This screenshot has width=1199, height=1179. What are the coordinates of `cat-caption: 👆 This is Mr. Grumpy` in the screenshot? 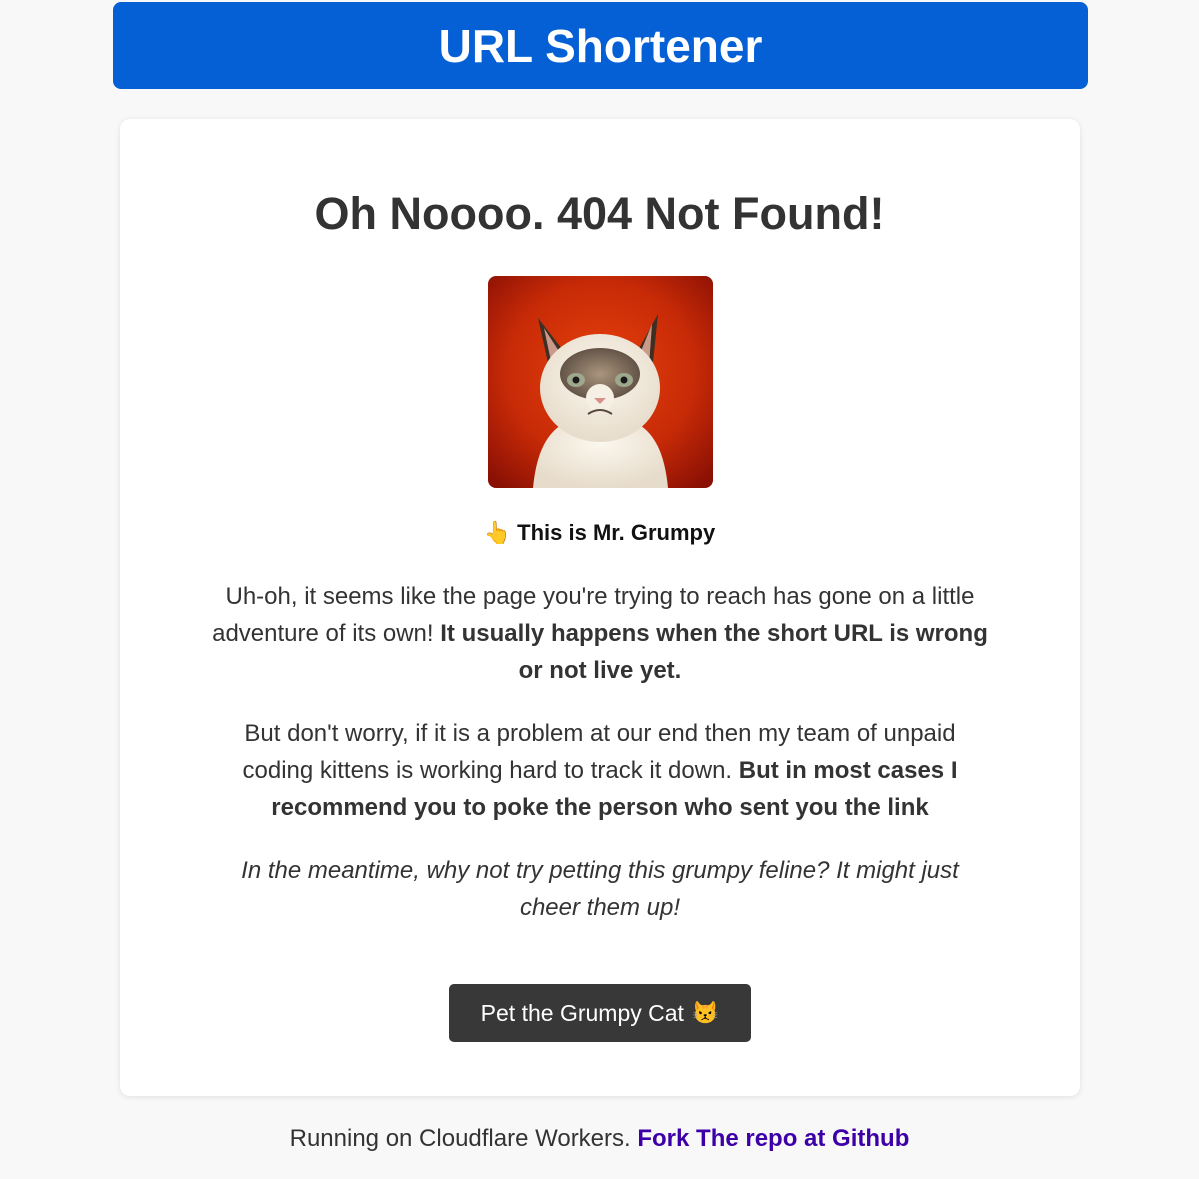 It's located at (599, 533).